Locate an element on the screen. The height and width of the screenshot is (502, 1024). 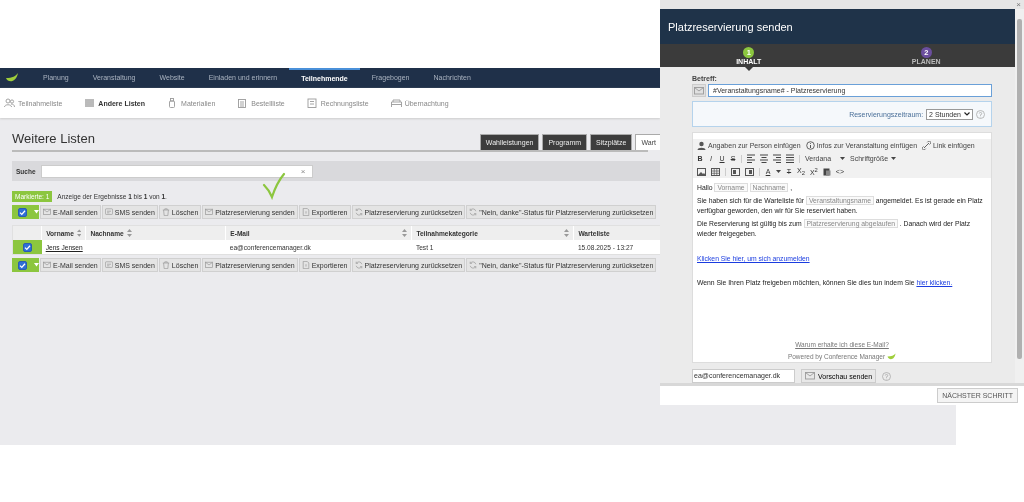
table-icon is located at coordinates (715, 171).